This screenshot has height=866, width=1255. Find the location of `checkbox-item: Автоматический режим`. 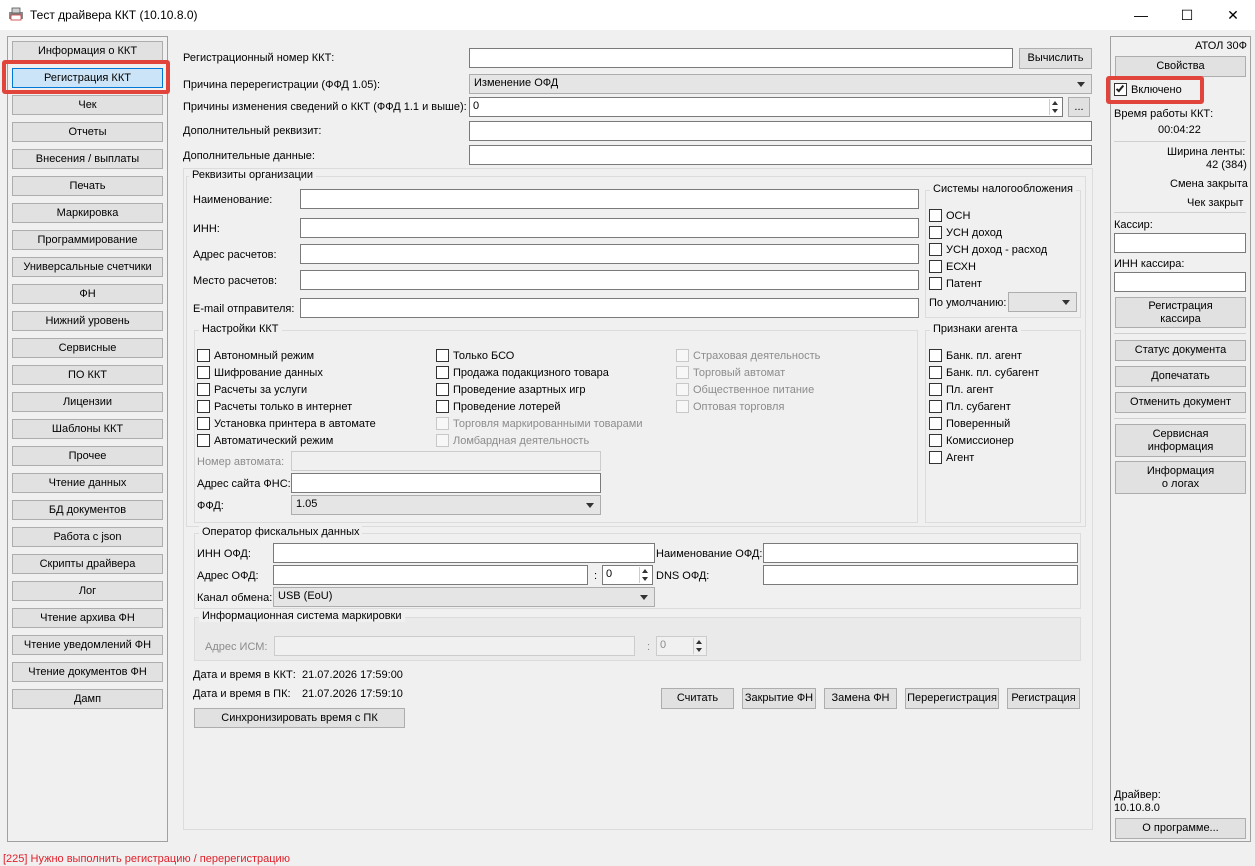

checkbox-item: Автоматический режим is located at coordinates (265, 440).